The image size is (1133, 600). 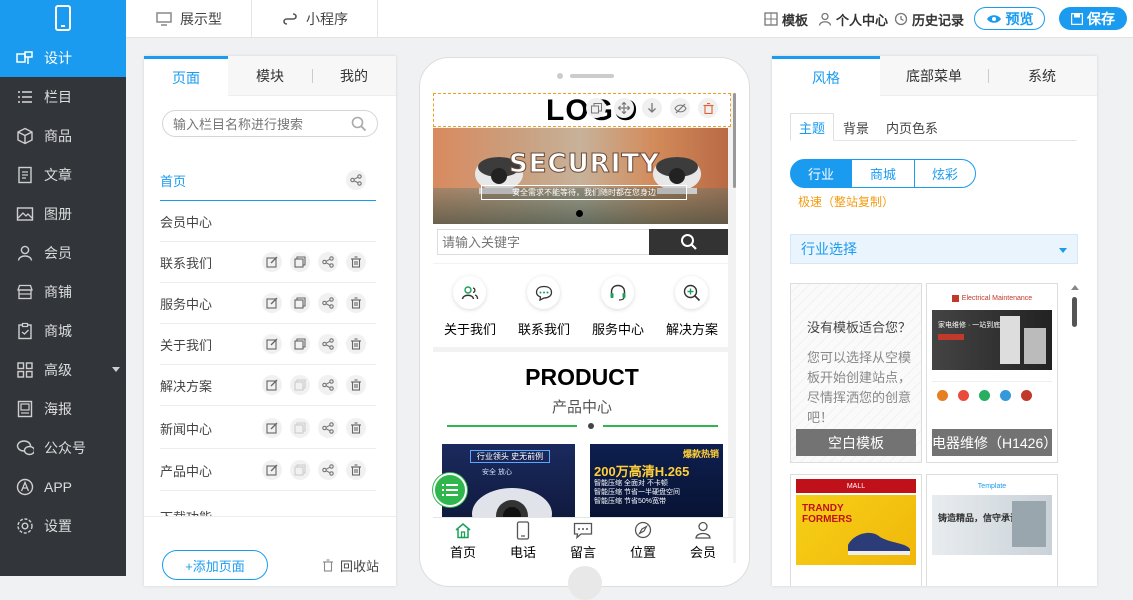 I want to click on copy-module-icon, so click(x=596, y=108).